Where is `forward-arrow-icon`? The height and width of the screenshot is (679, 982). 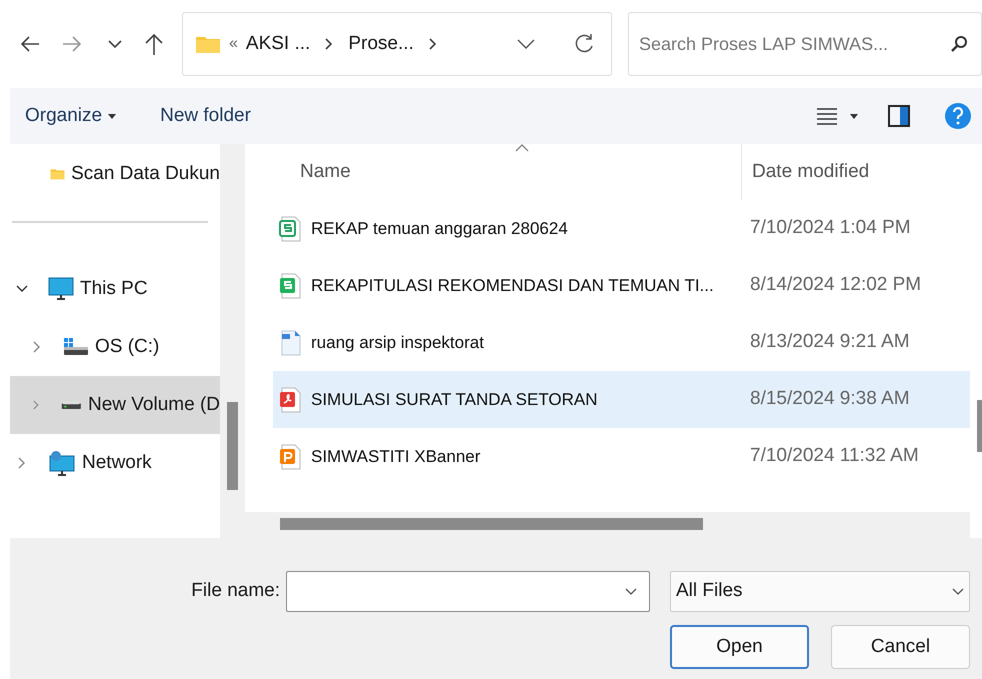
forward-arrow-icon is located at coordinates (72, 44).